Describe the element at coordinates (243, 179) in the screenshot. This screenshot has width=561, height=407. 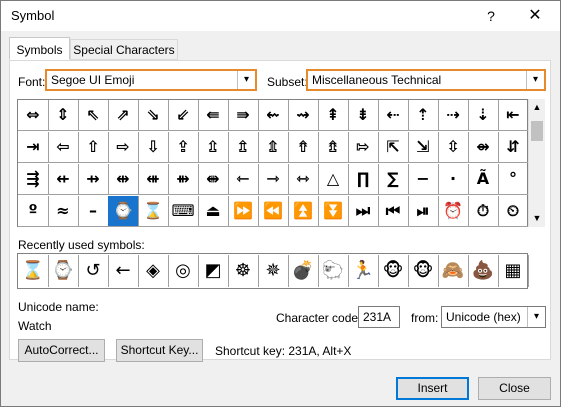
I see `symbol-cell: ⇽` at that location.